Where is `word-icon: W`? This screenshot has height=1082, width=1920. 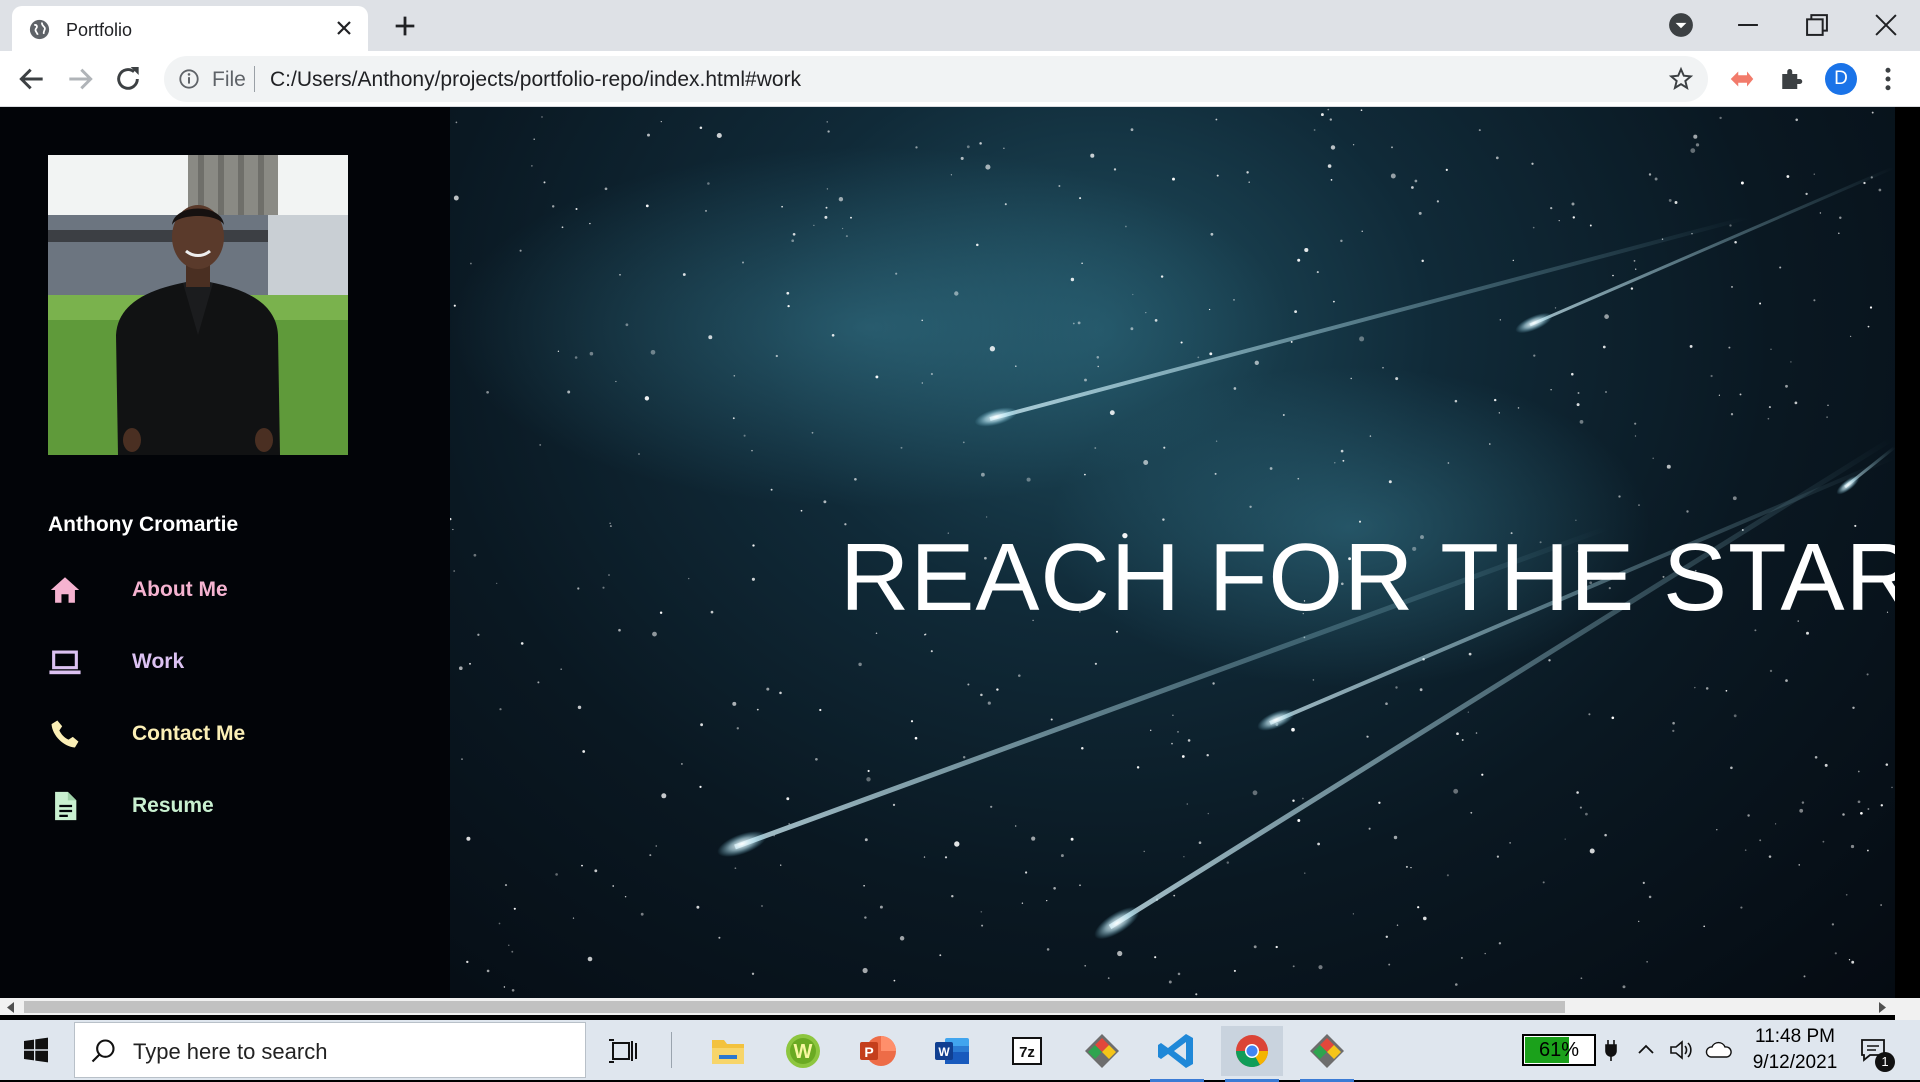
word-icon: W is located at coordinates (952, 1051).